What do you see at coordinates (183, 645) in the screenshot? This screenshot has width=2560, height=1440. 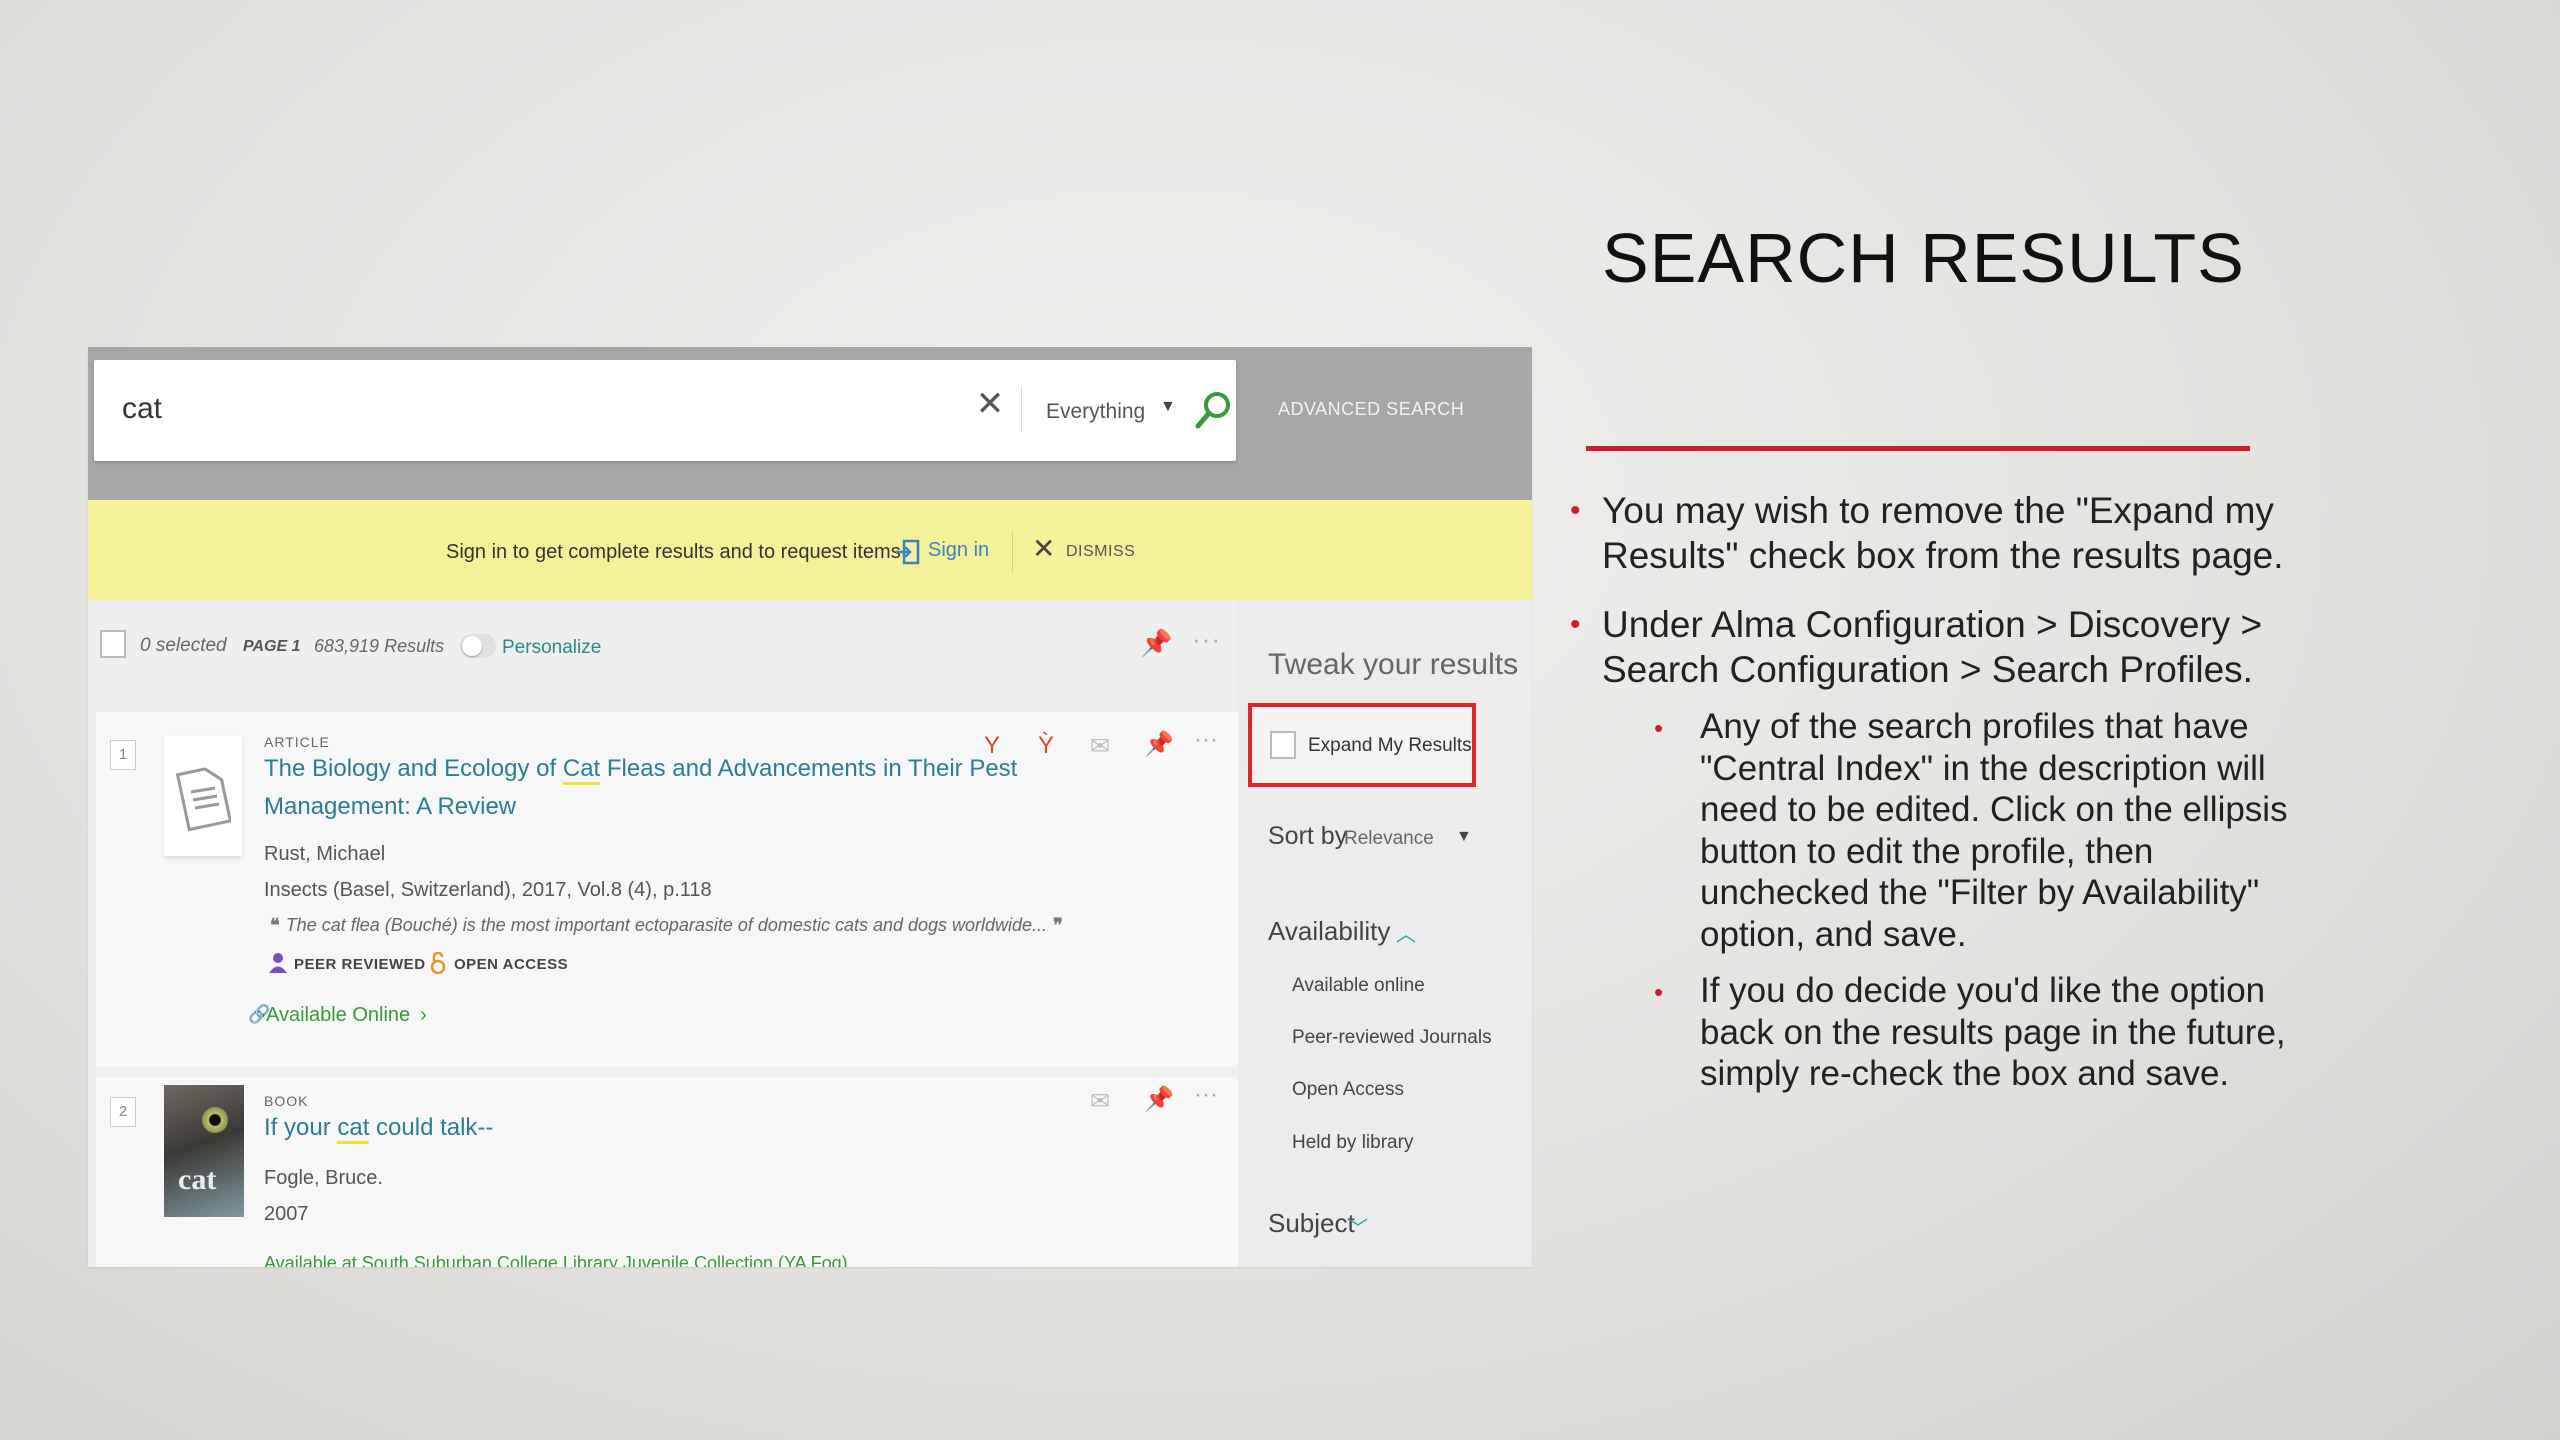 I see `selected-count: 0 selected` at bounding box center [183, 645].